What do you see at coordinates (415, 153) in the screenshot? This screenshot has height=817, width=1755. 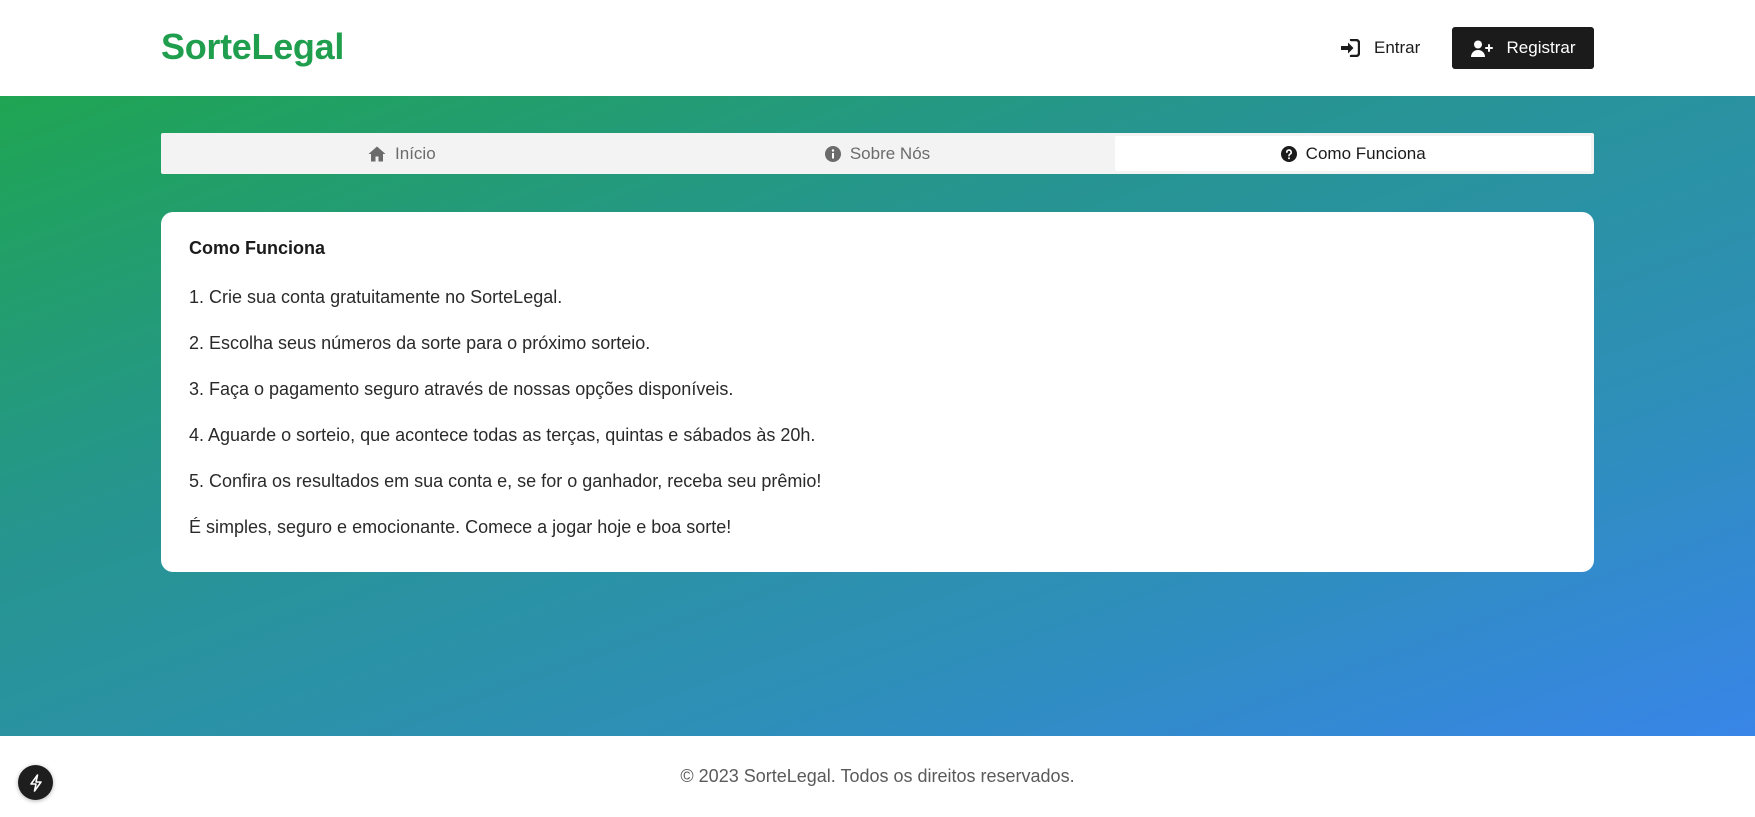 I see `tab-label: Início` at bounding box center [415, 153].